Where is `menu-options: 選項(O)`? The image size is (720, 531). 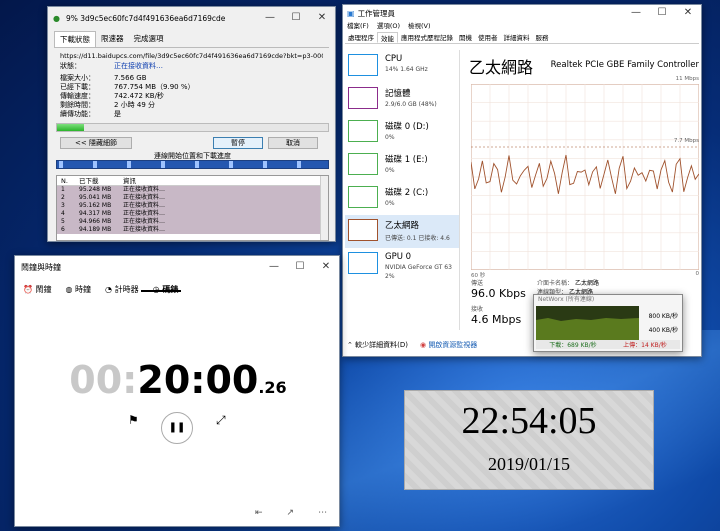
menu-options: 選項(O) is located at coordinates (388, 26).